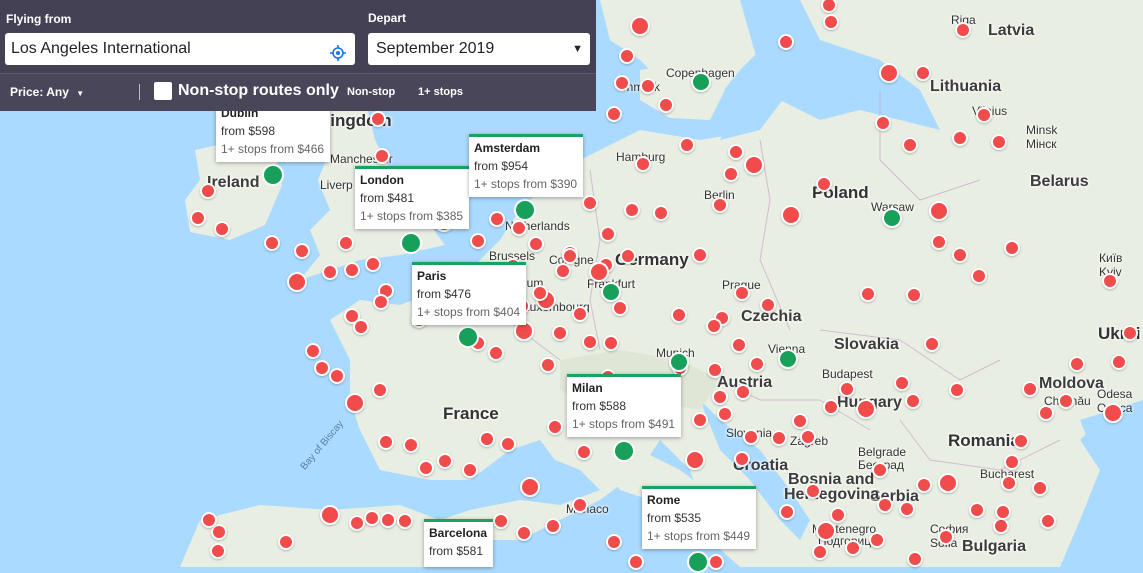  What do you see at coordinates (698, 562) in the screenshot?
I see `nonstop-pin-rome` at bounding box center [698, 562].